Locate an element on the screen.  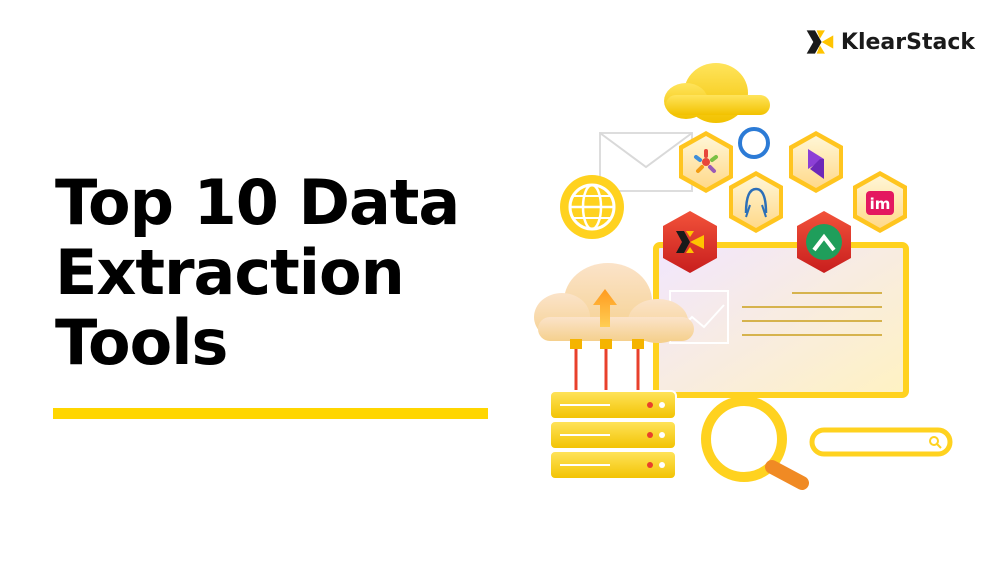
envelope-icon is located at coordinates (646, 162).